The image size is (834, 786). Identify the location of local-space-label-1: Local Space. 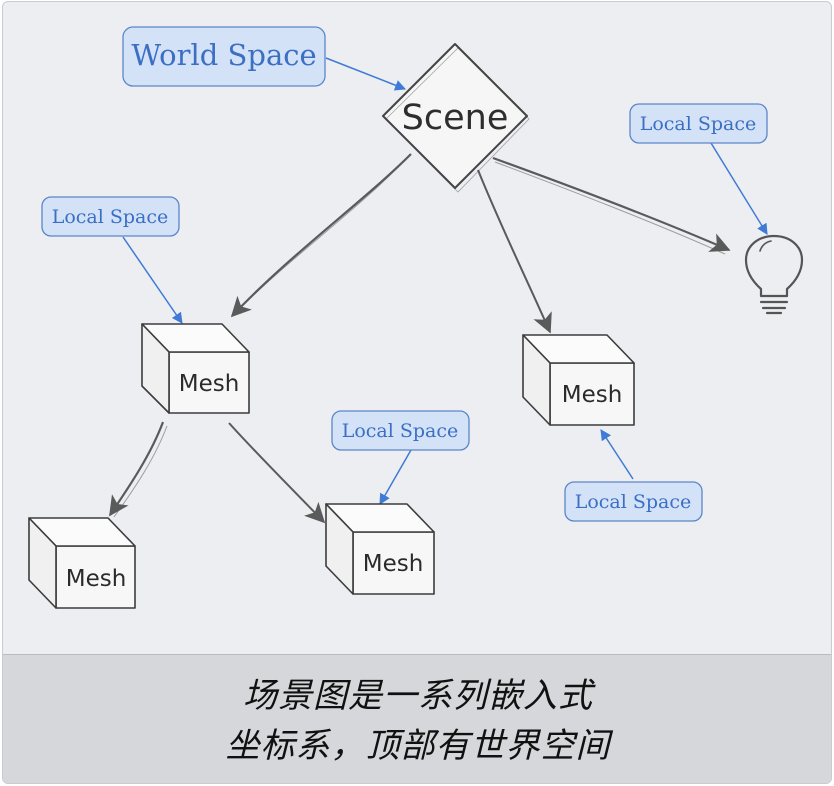
(110, 217).